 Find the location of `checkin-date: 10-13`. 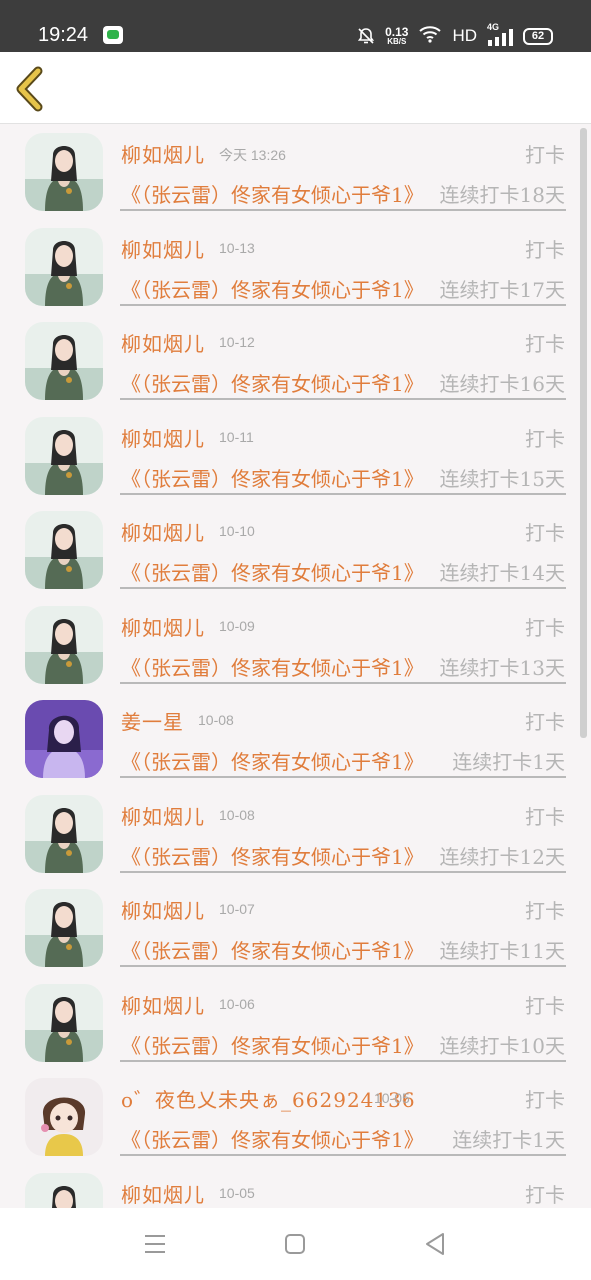

checkin-date: 10-13 is located at coordinates (237, 247).